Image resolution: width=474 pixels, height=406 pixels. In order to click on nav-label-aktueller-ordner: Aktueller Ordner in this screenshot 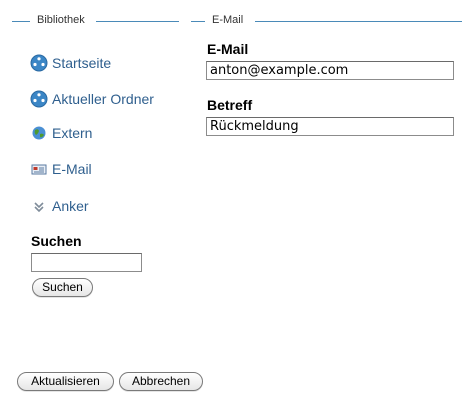, I will do `click(103, 99)`.